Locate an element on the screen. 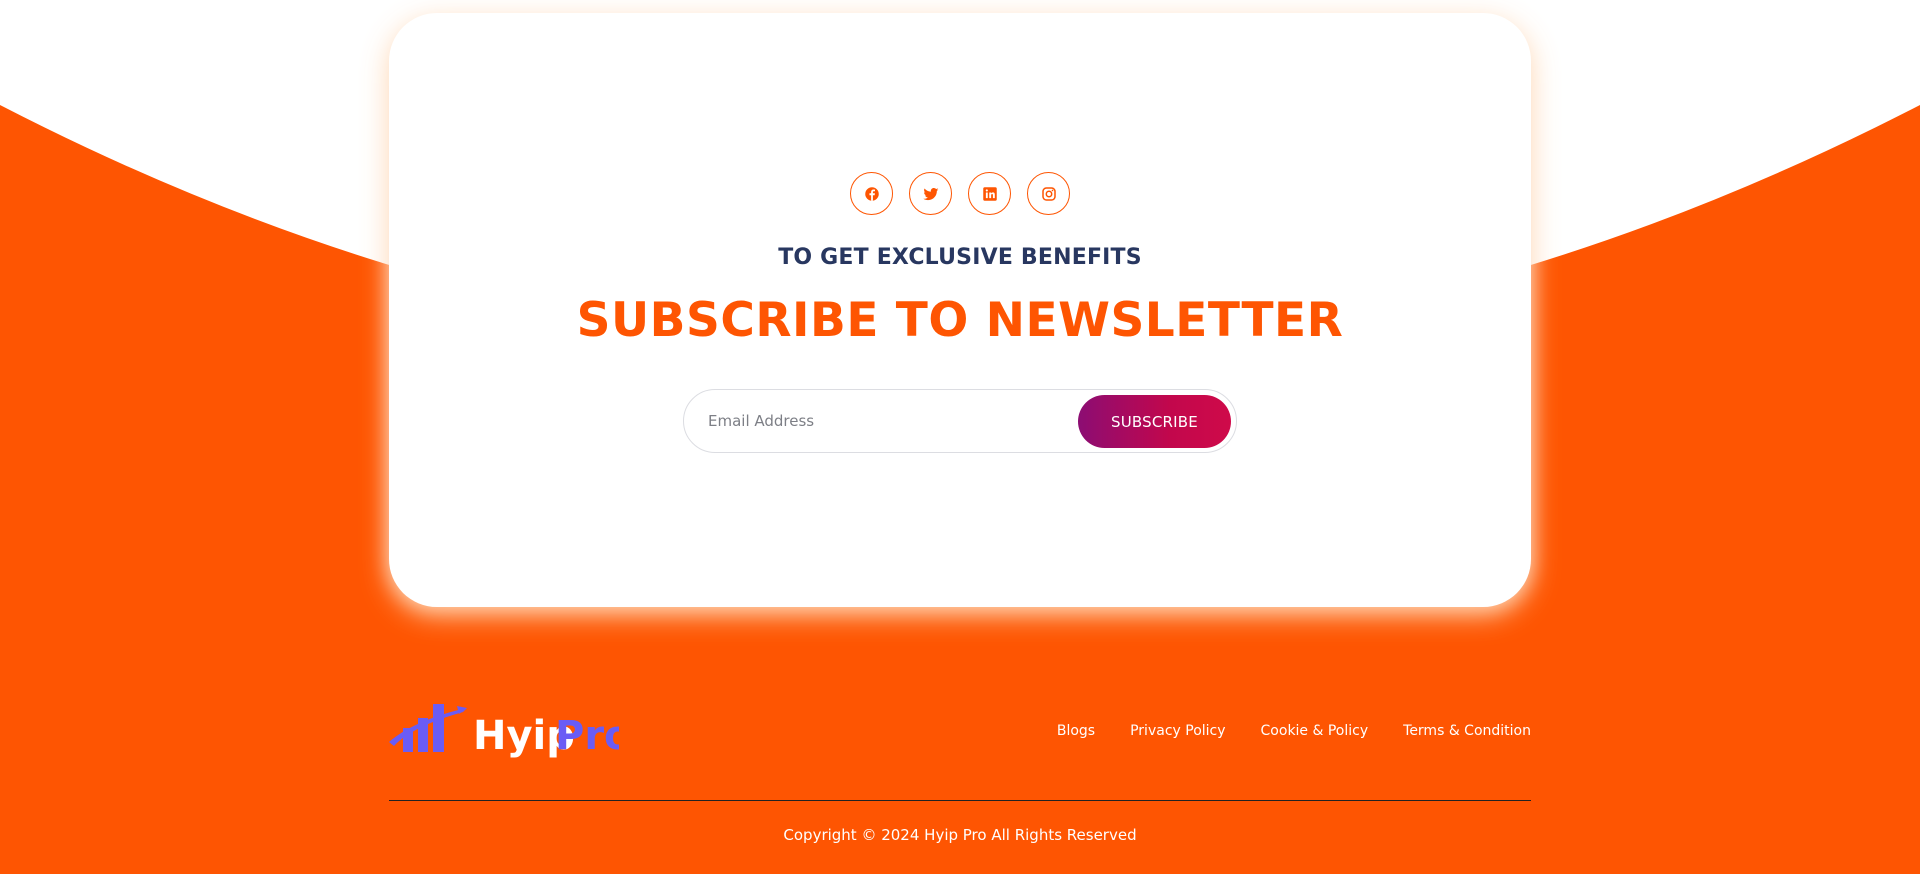 Image resolution: width=1920 pixels, height=874 pixels. subscribe-form: SUBSCRIBE is located at coordinates (960, 421).